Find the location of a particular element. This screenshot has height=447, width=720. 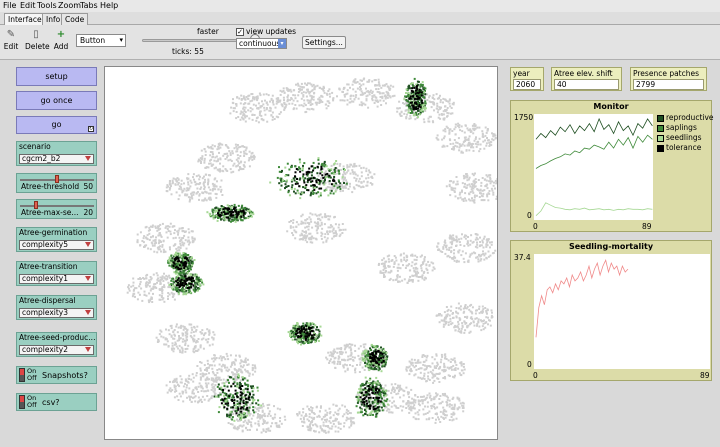

presence-monitor: Presence patches 2799 is located at coordinates (668, 79).